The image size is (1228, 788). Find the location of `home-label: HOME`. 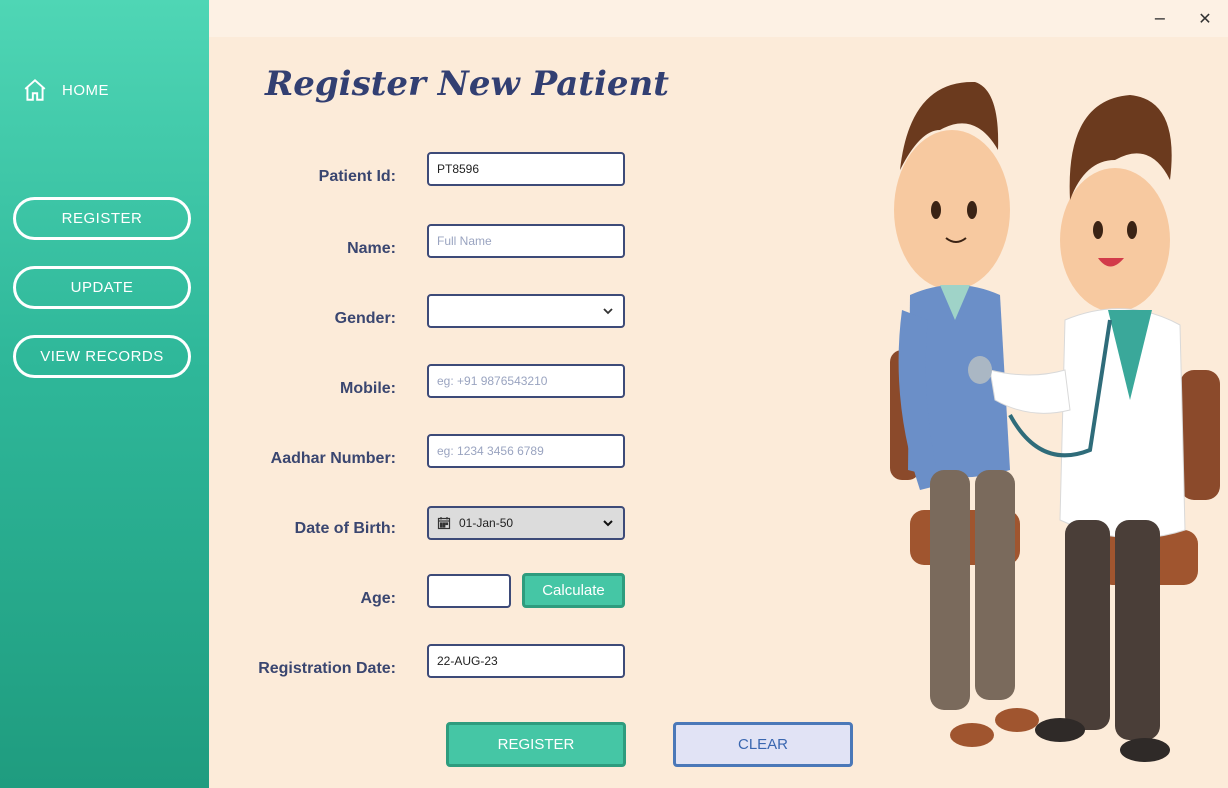

home-label: HOME is located at coordinates (85, 90).